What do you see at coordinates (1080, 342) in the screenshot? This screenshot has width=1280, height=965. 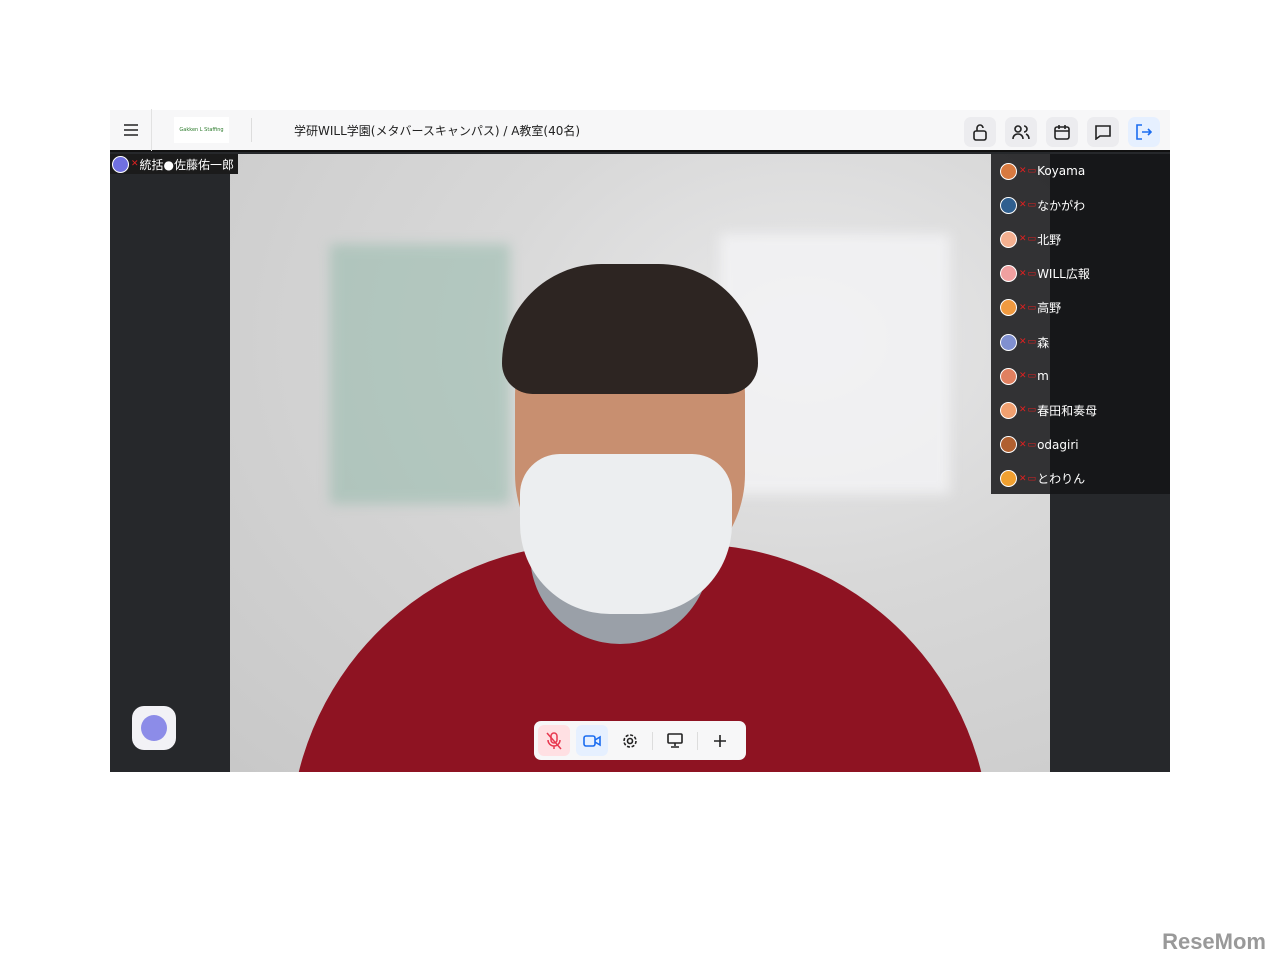 I see `participant-item: ✕ ▭ 森` at bounding box center [1080, 342].